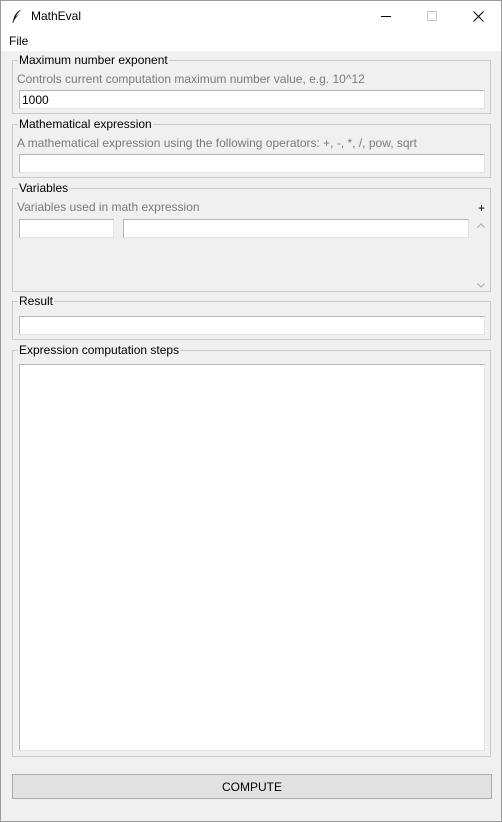  I want to click on exponent-input, so click(252, 99).